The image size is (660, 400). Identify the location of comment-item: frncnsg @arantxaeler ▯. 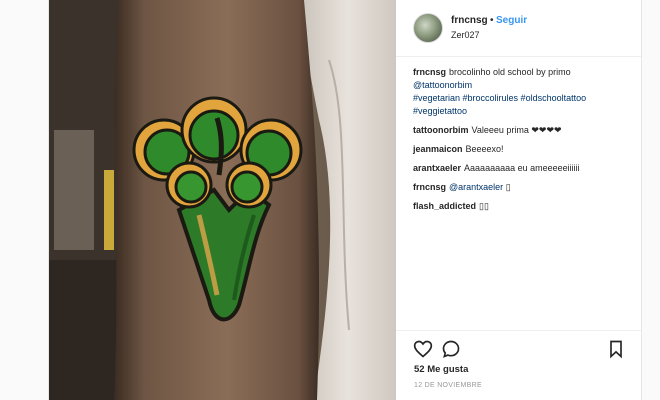
(520, 187).